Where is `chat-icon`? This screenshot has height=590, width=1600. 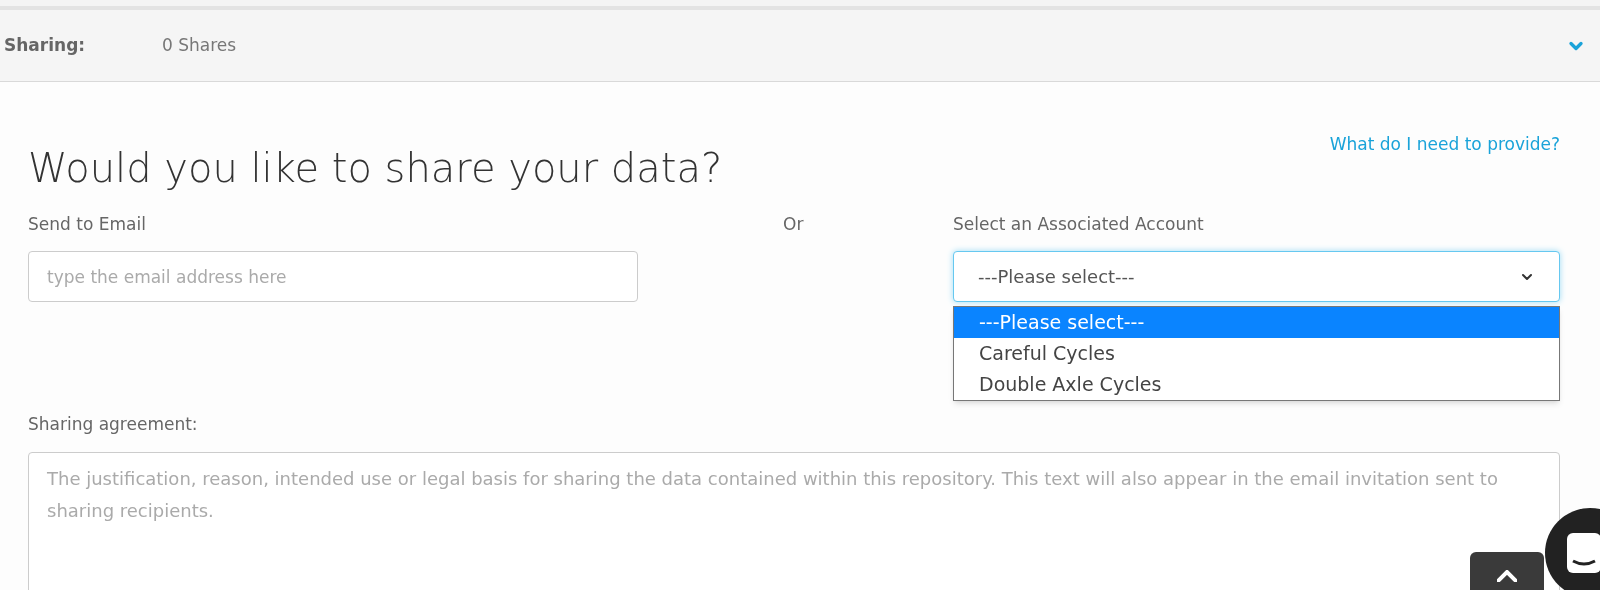
chat-icon is located at coordinates (1583, 553).